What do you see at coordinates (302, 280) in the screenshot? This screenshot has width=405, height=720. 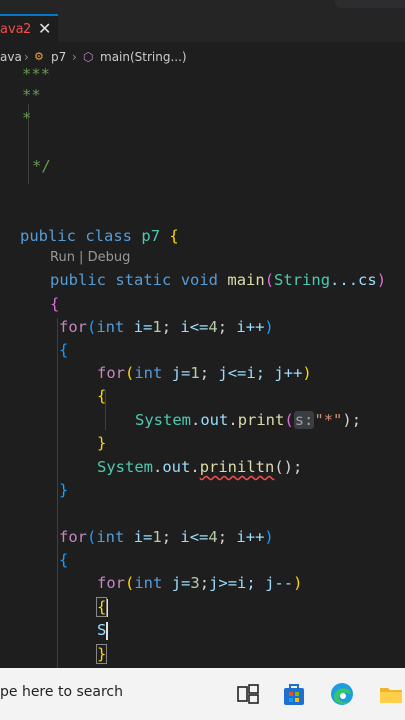 I see `type-name: String` at bounding box center [302, 280].